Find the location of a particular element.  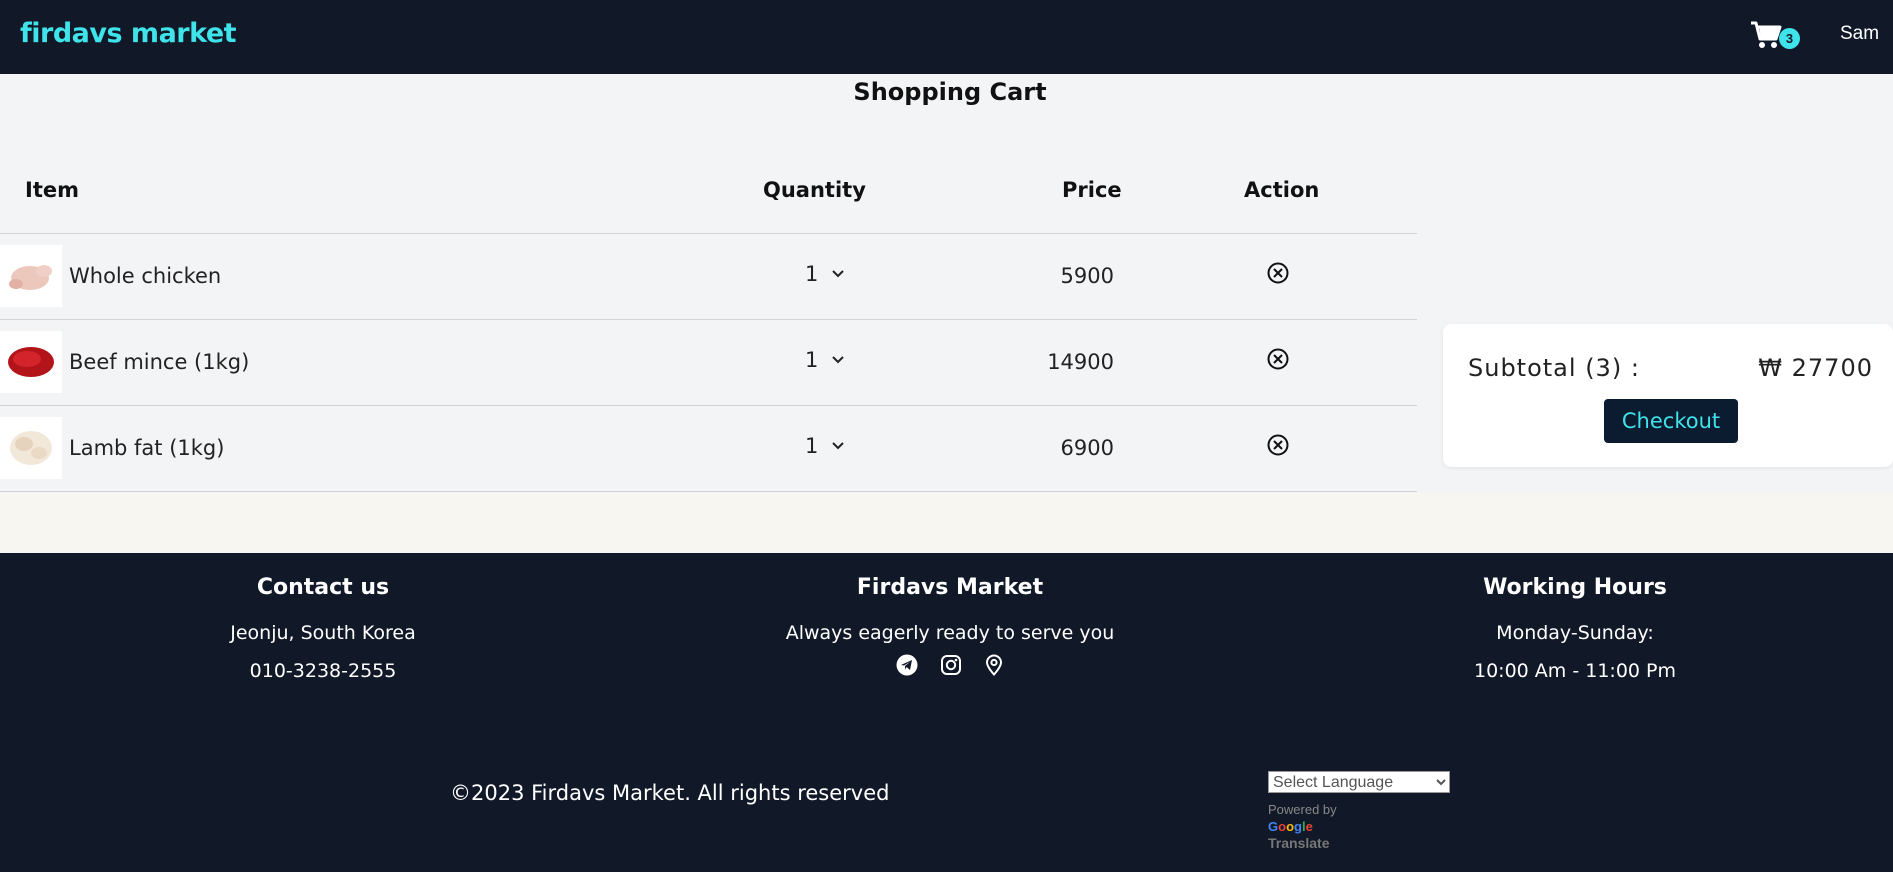

footer-address: Jeonju, South Korea is located at coordinates (323, 633).